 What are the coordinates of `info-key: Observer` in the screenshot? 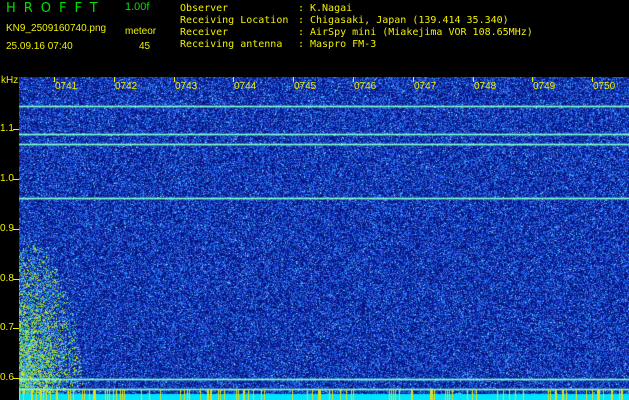 It's located at (204, 8).